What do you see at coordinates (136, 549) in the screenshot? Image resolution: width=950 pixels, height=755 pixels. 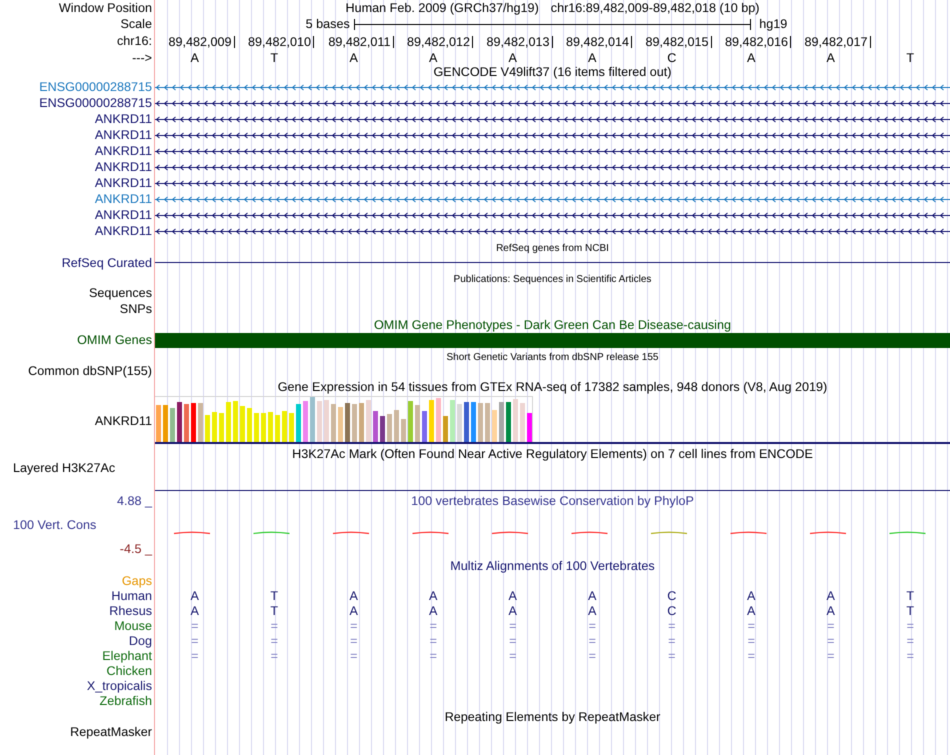 I see `axis-min-label: -4.5 _` at bounding box center [136, 549].